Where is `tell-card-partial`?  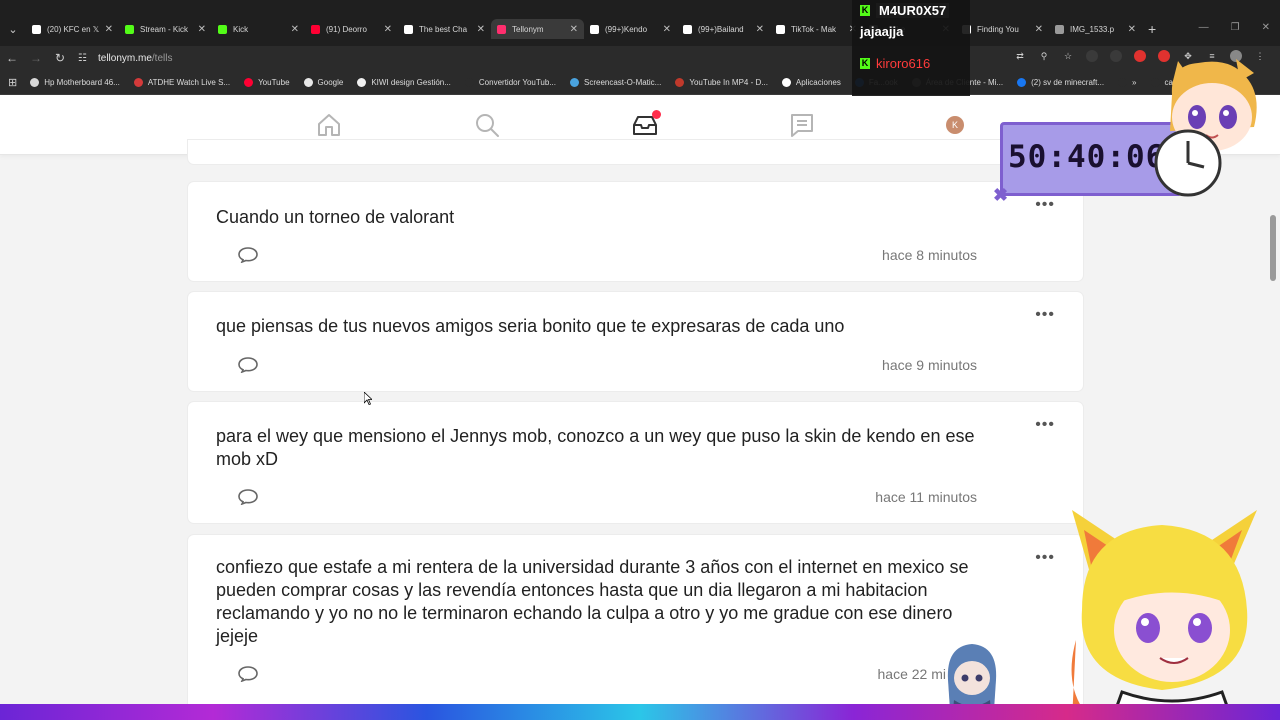 tell-card-partial is located at coordinates (635, 152).